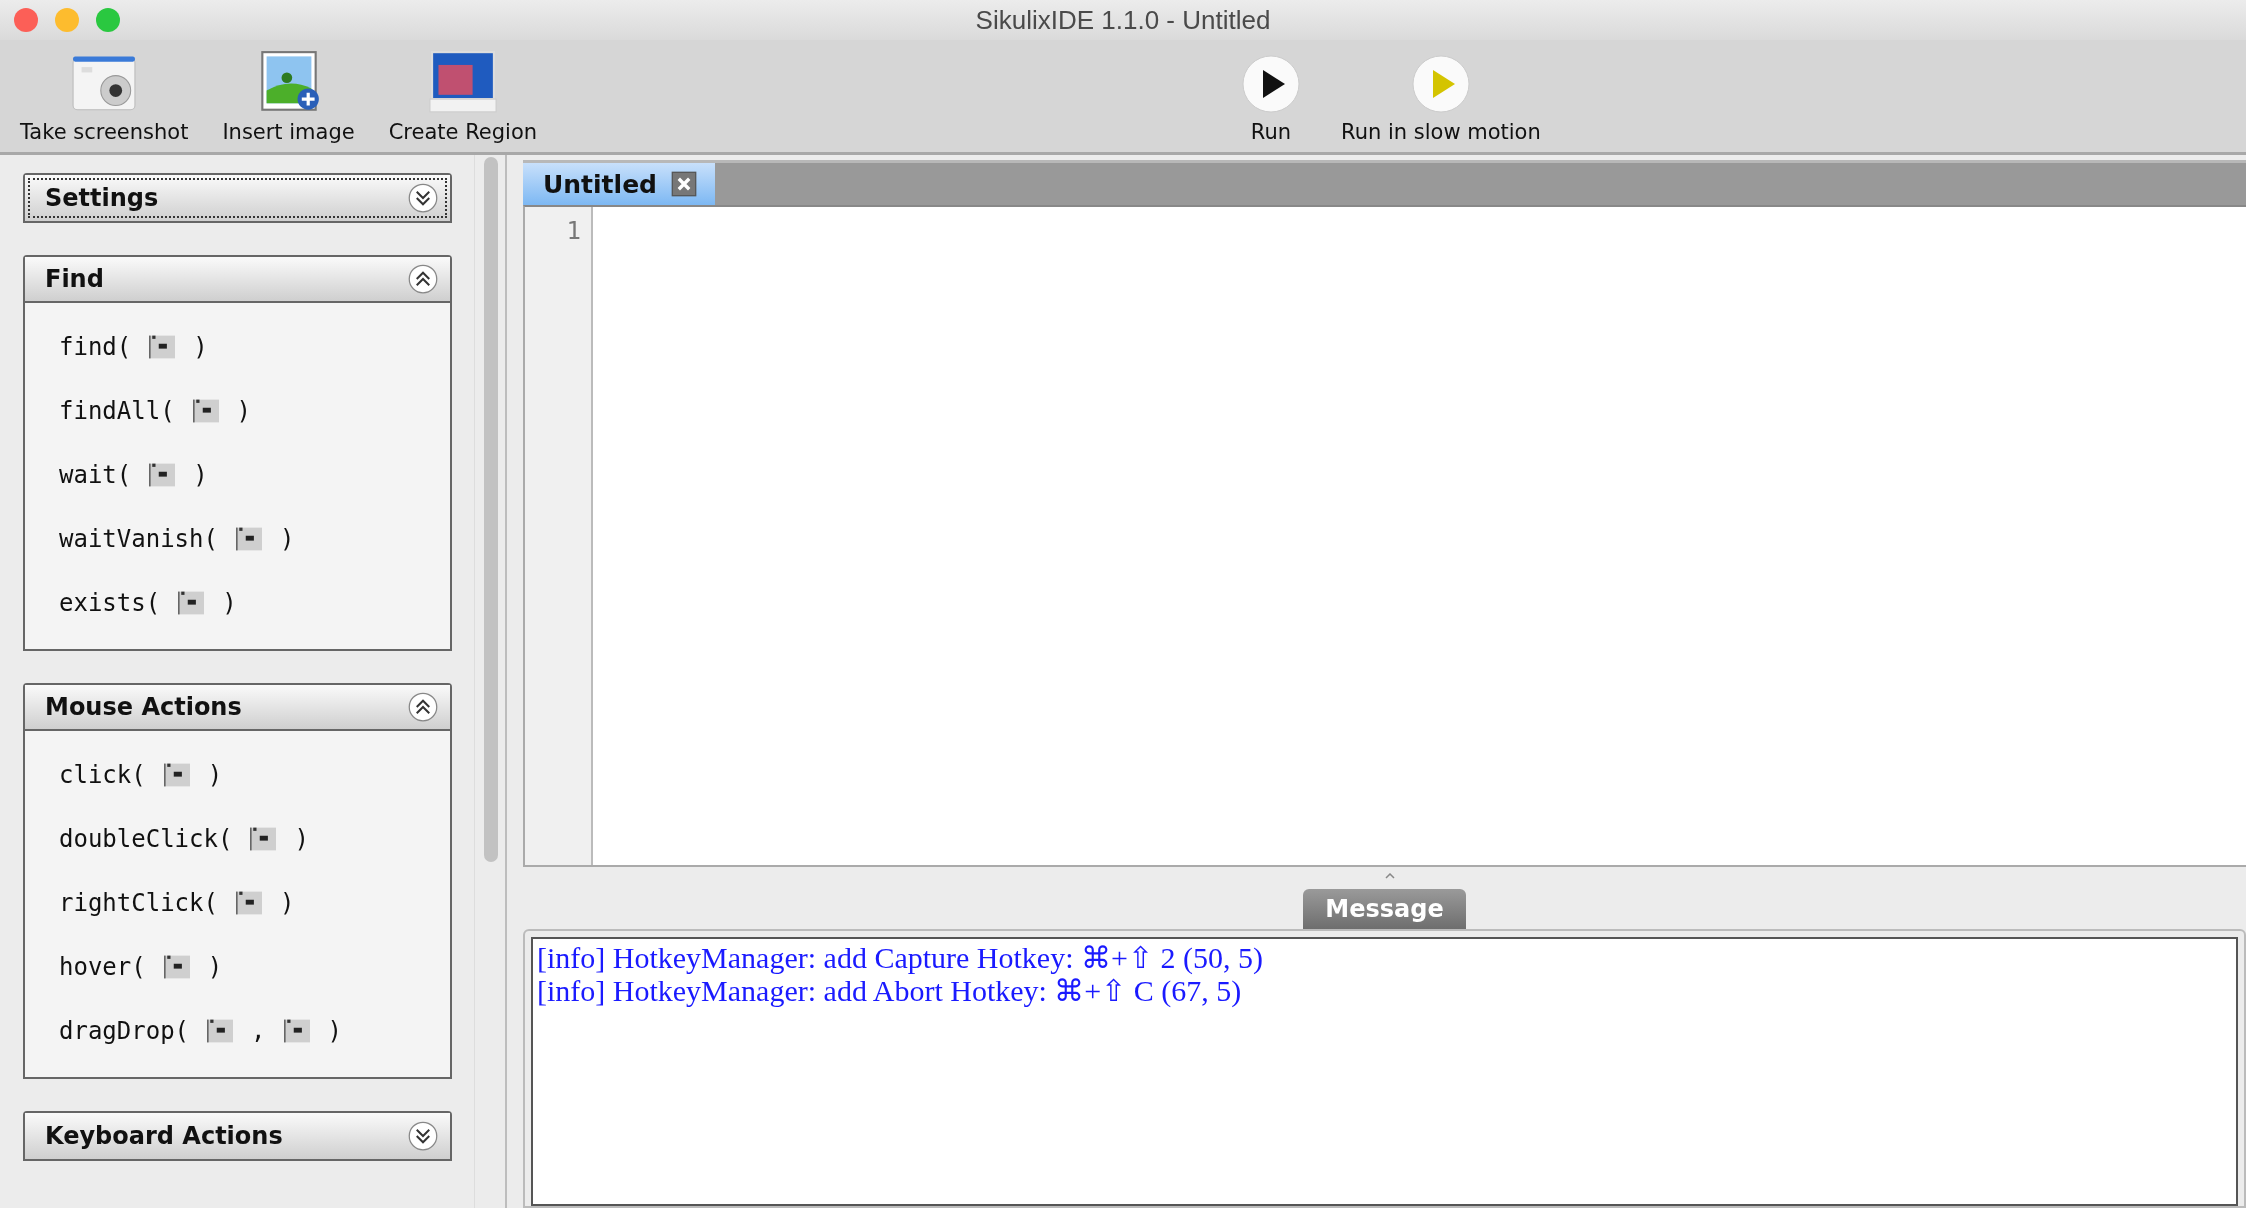 This screenshot has height=1208, width=2246. What do you see at coordinates (463, 97) in the screenshot?
I see `toolbar-button: Create Region` at bounding box center [463, 97].